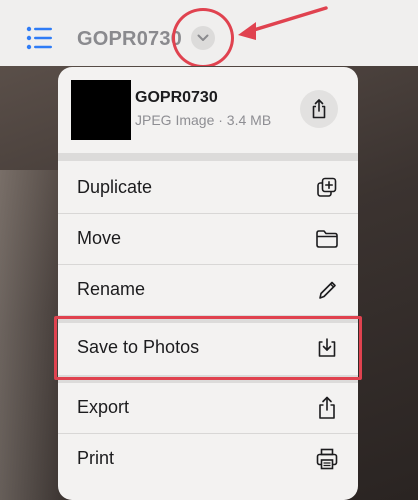 The height and width of the screenshot is (500, 418). Describe the element at coordinates (208, 290) in the screenshot. I see `menu-item-rename: Rename` at that location.